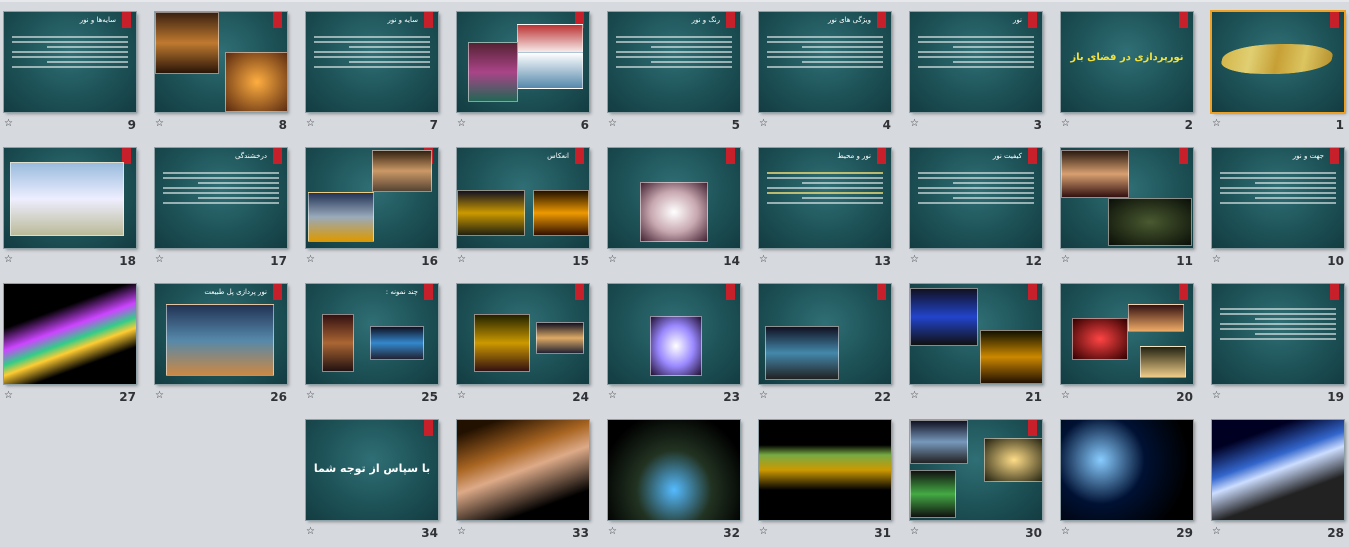 The width and height of the screenshot is (1349, 547). What do you see at coordinates (221, 334) in the screenshot?
I see `slide-thumbnail-26: نور پردازی پل طبیعت` at bounding box center [221, 334].